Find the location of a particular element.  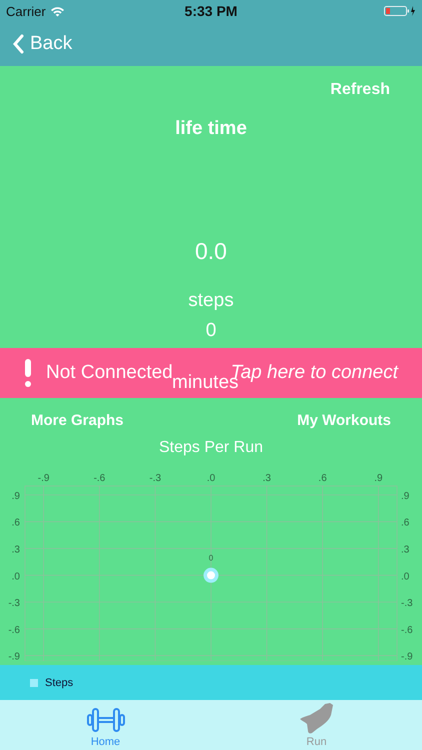

x-tick-label: .3 is located at coordinates (266, 478).